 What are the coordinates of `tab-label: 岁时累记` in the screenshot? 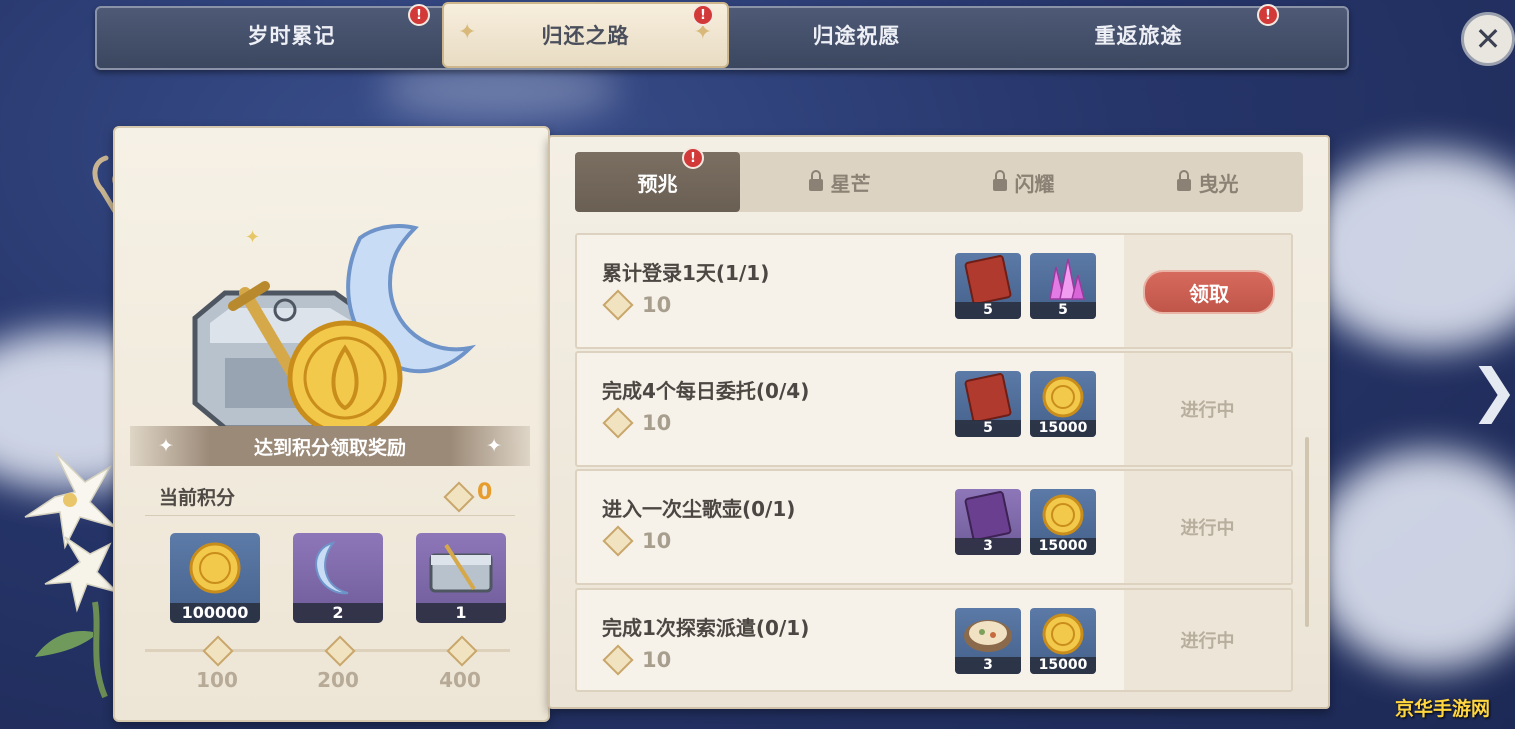 It's located at (291, 36).